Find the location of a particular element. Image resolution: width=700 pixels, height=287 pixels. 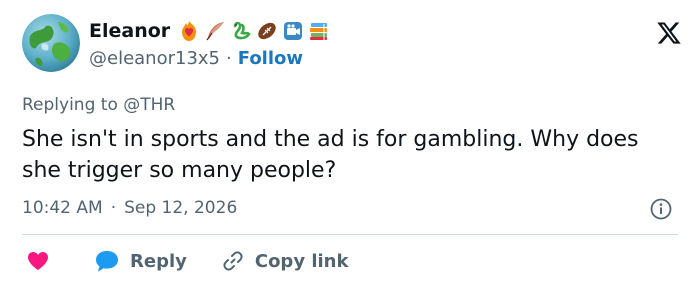

reply-label: Reply is located at coordinates (158, 261).